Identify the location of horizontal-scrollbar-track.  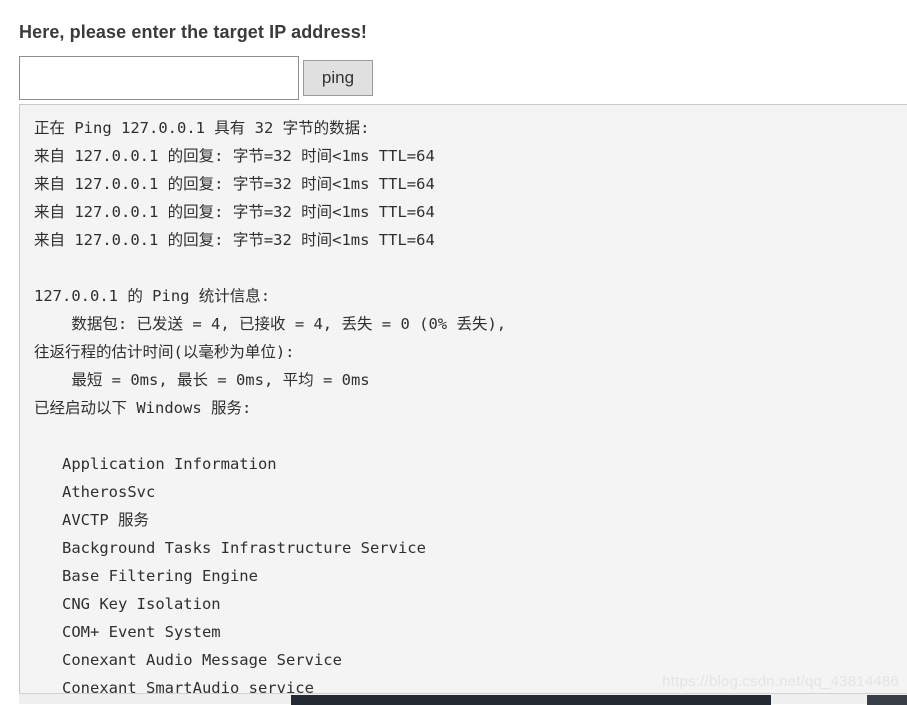
(463, 699).